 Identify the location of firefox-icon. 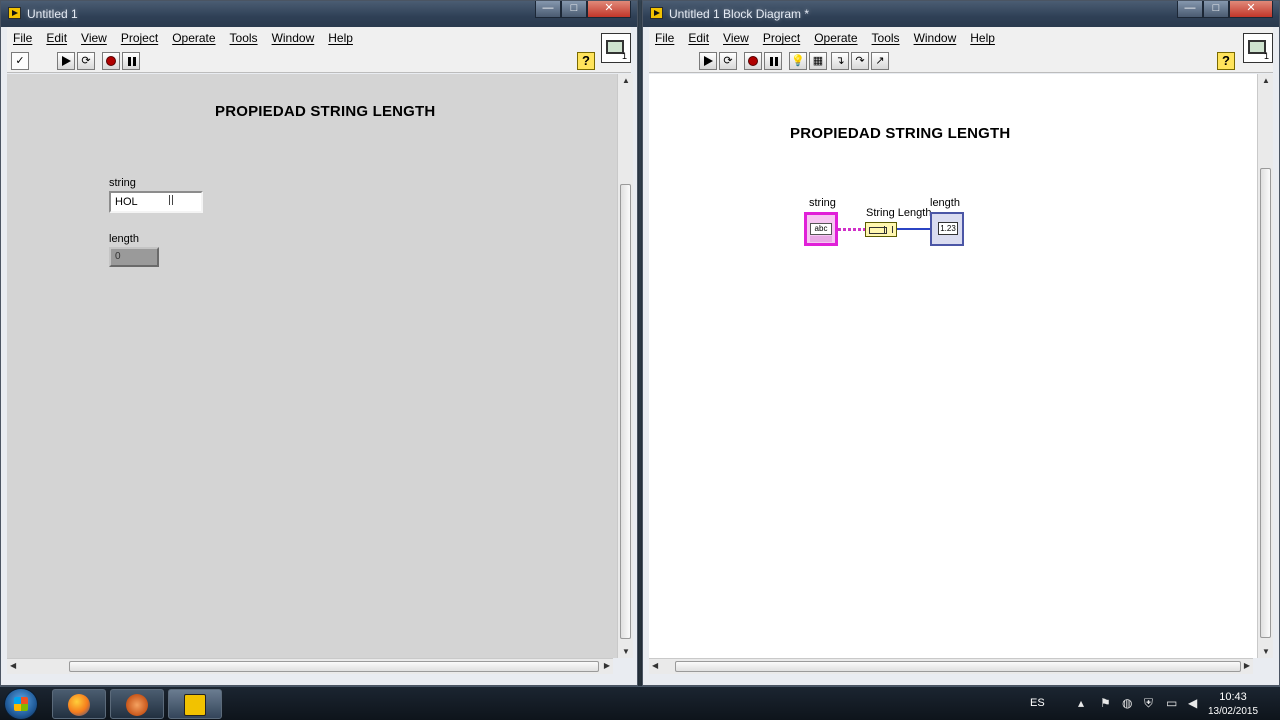
(79, 705).